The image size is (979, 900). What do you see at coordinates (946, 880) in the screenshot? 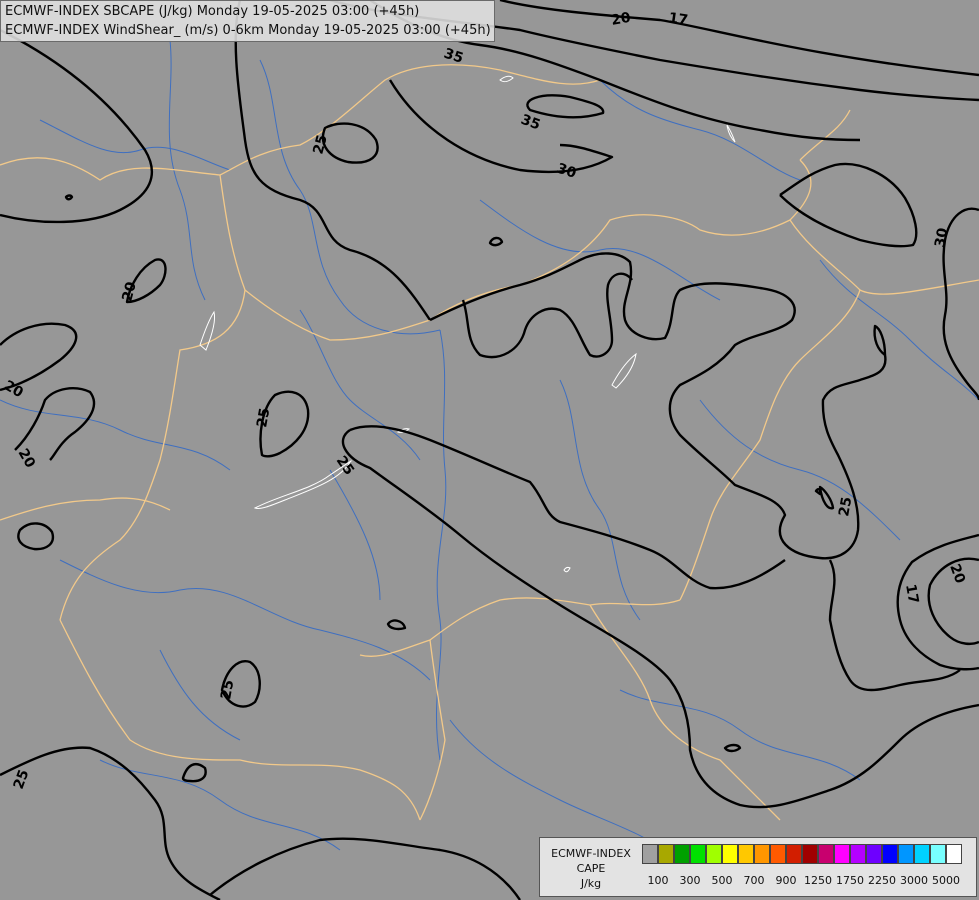
I see `legend-tick-label: 5000` at bounding box center [946, 880].